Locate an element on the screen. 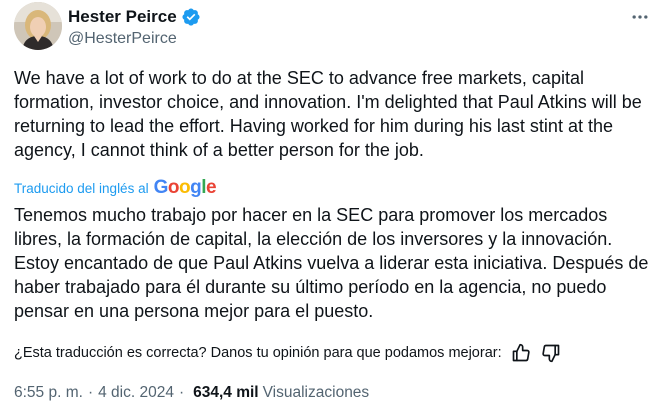 The width and height of the screenshot is (668, 419). more-dots is located at coordinates (640, 17).